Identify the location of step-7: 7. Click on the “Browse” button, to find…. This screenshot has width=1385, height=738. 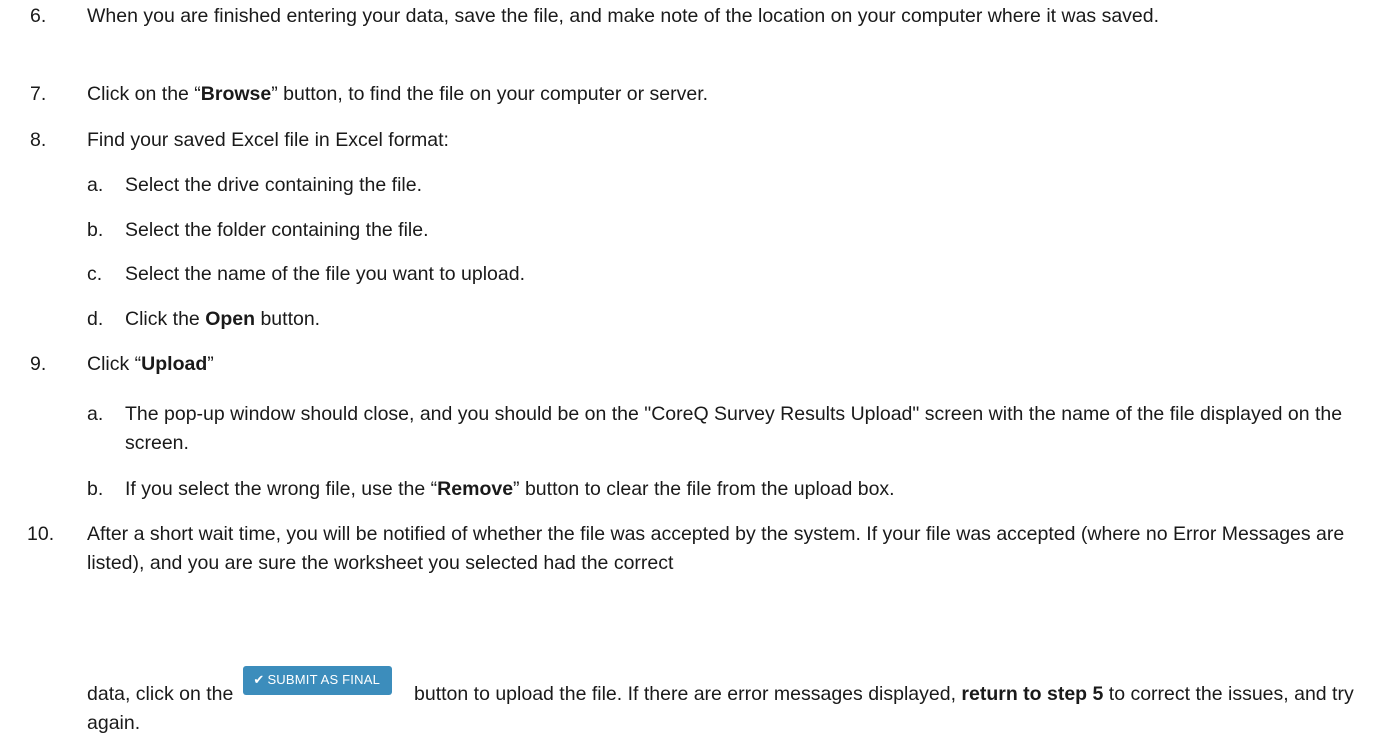
(700, 94).